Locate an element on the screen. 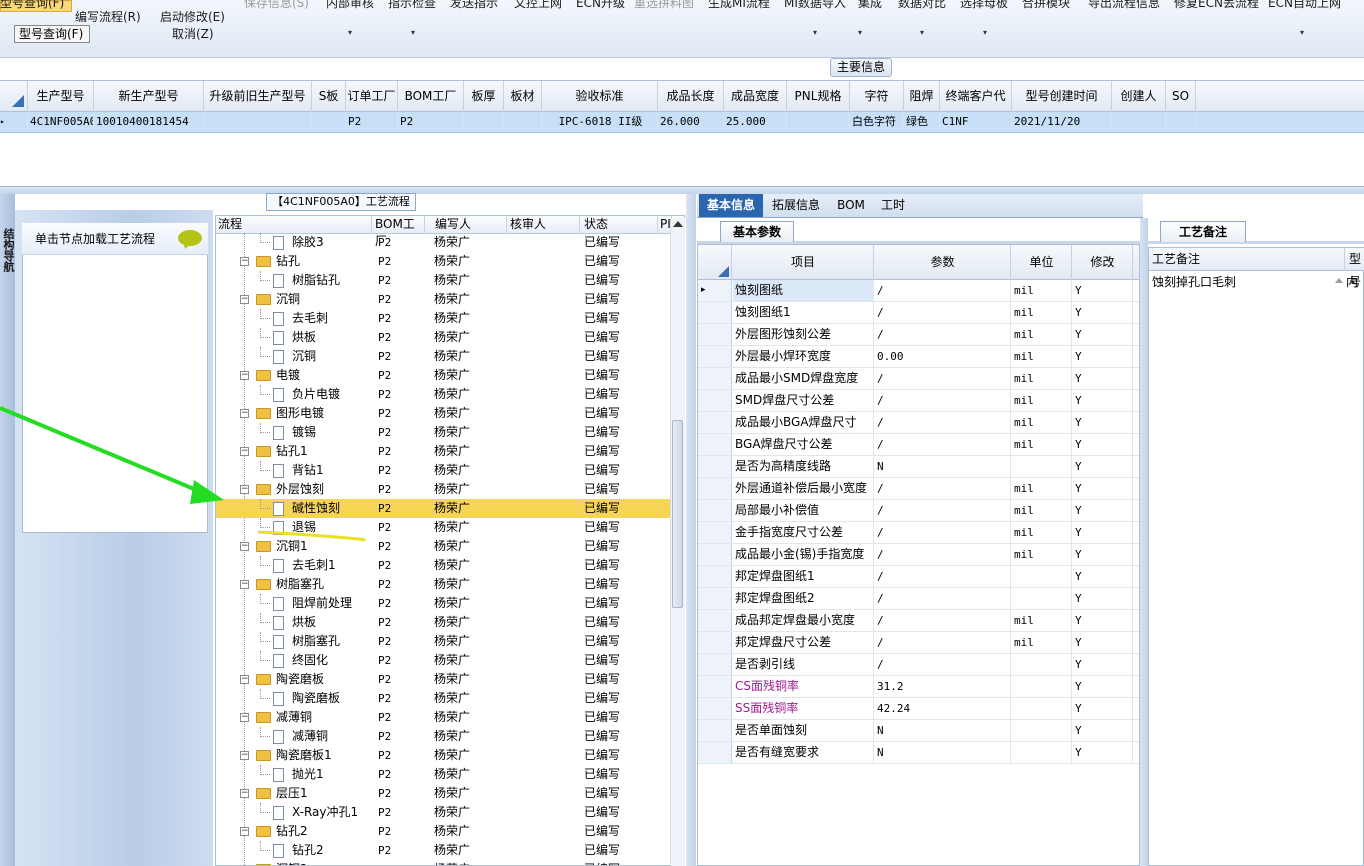 This screenshot has width=1364, height=866. annotation-overlay is located at coordinates (183, 474).